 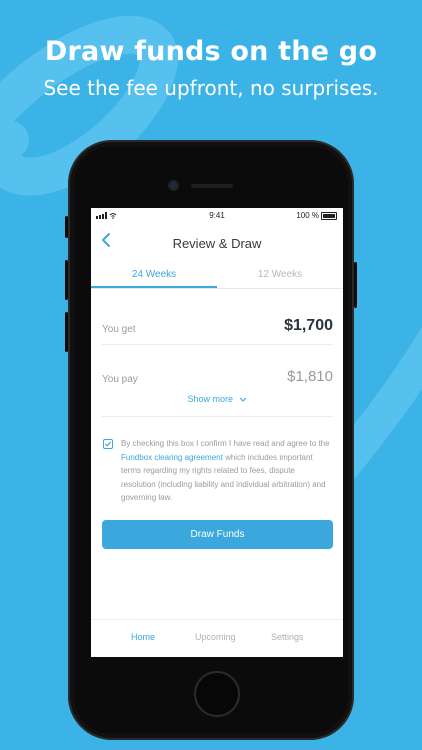 What do you see at coordinates (119, 329) in the screenshot?
I see `you-get-label: You get` at bounding box center [119, 329].